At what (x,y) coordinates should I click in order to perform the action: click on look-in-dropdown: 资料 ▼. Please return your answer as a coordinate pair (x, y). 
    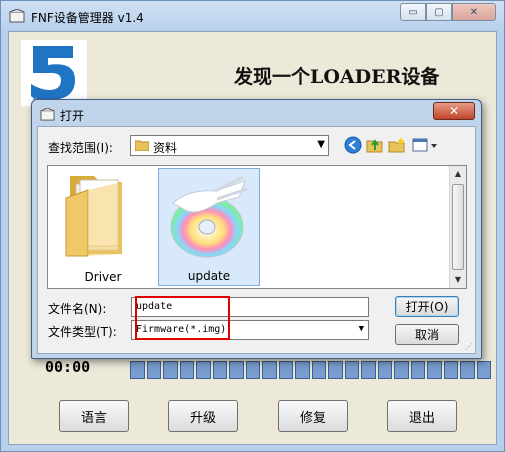
    Looking at the image, I should click on (229, 145).